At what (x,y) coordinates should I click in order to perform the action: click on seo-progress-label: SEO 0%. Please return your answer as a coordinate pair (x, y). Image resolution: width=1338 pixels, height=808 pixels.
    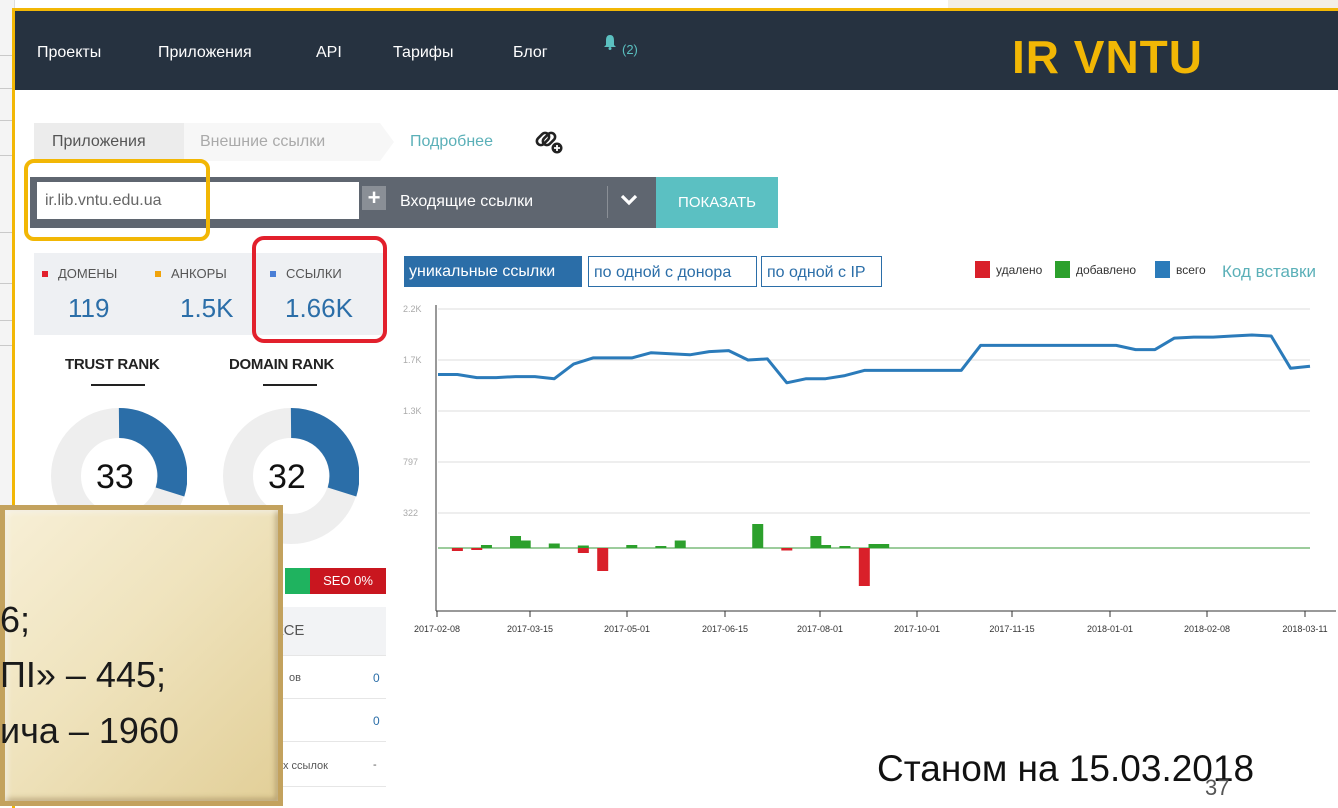
    Looking at the image, I should click on (348, 581).